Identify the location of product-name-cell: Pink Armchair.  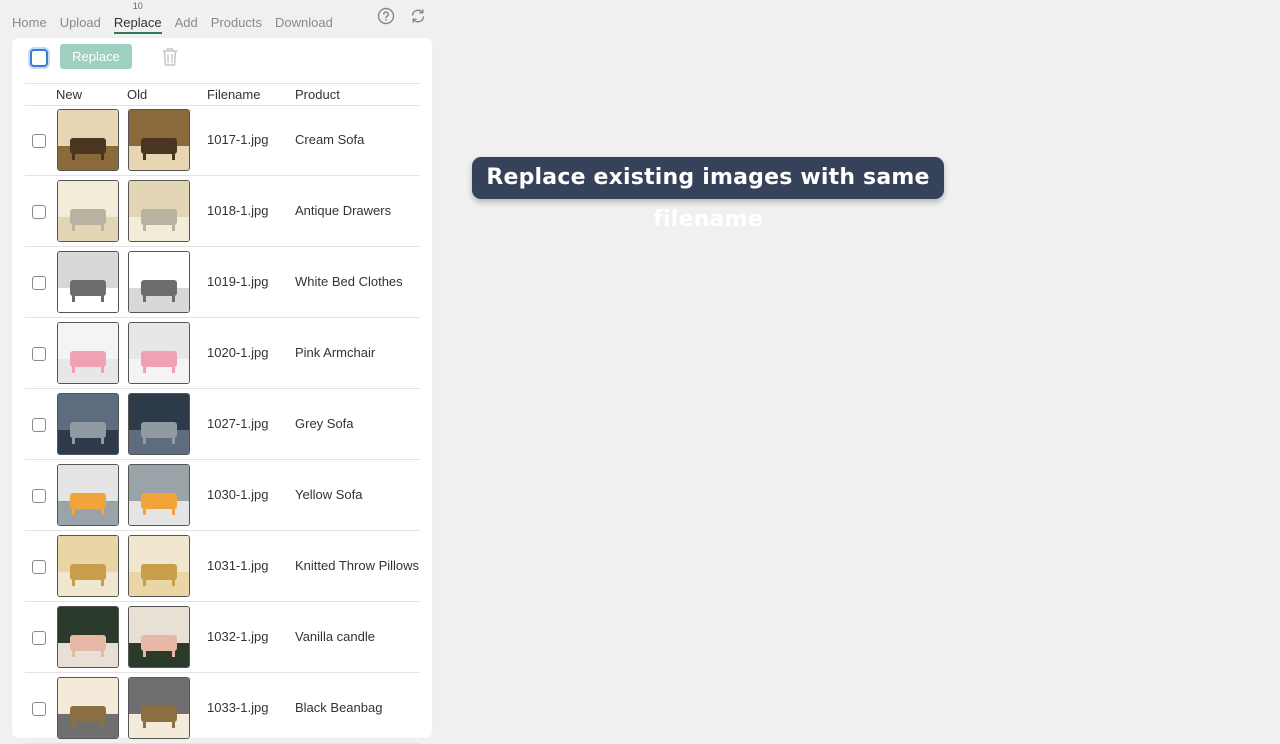
(335, 352).